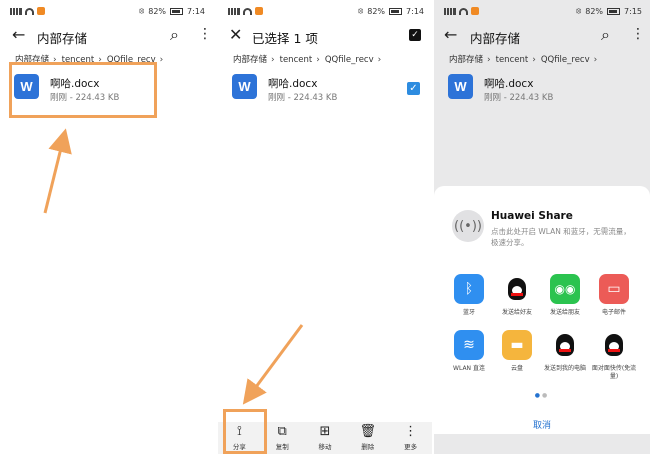  I want to click on delete-button: 🗑 删除, so click(368, 438).